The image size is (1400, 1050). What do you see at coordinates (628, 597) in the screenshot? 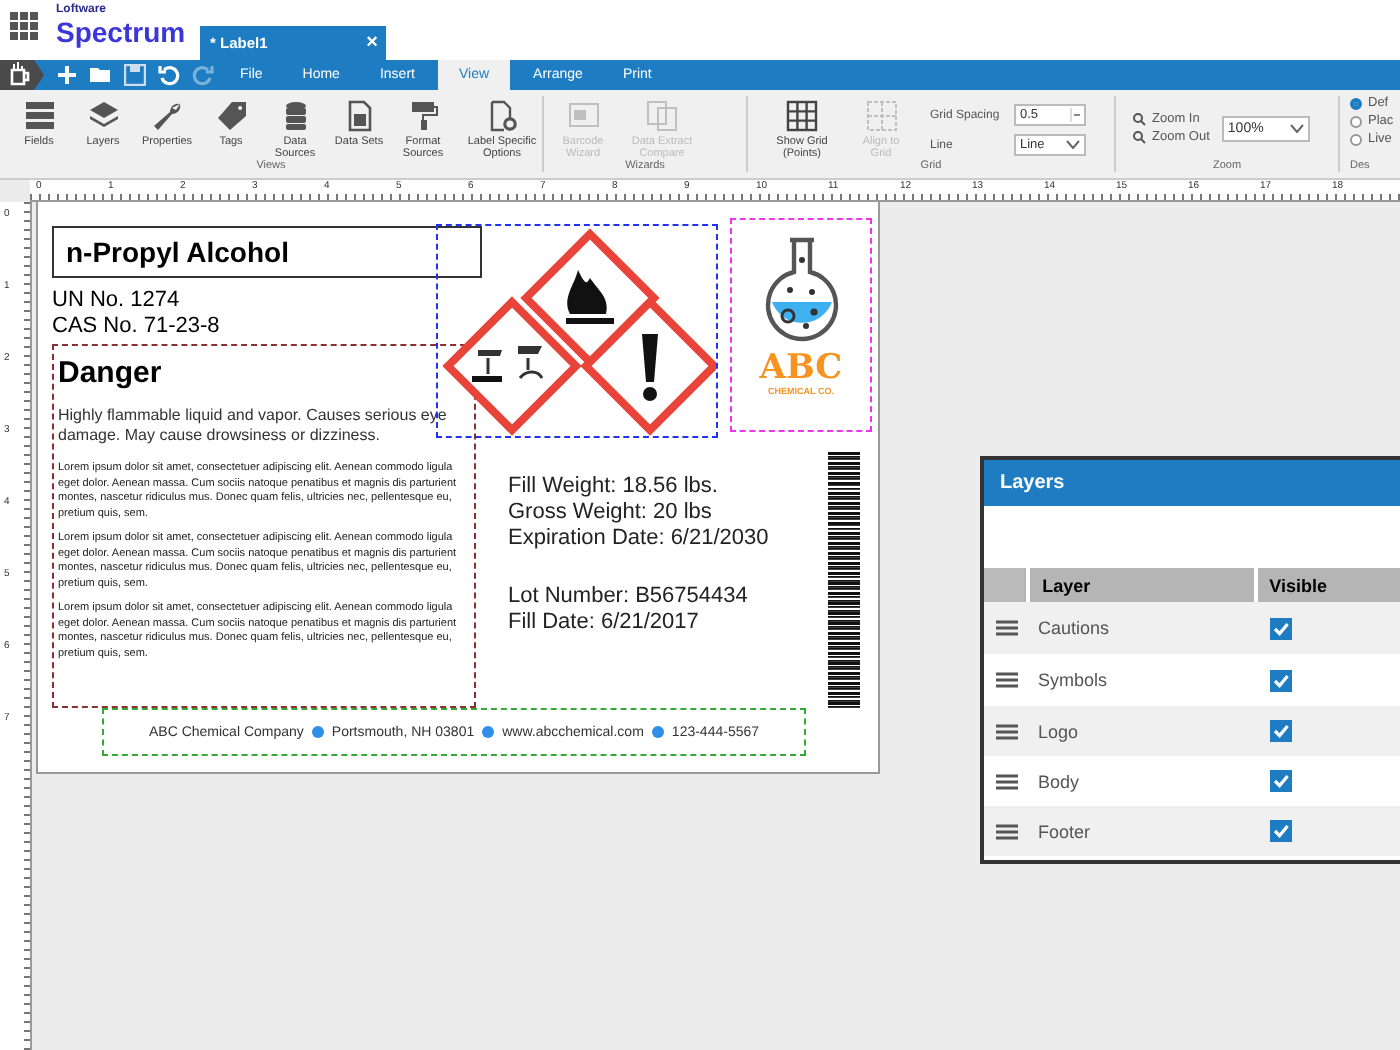
I see `lot-line: Lot Number: B56754434` at bounding box center [628, 597].